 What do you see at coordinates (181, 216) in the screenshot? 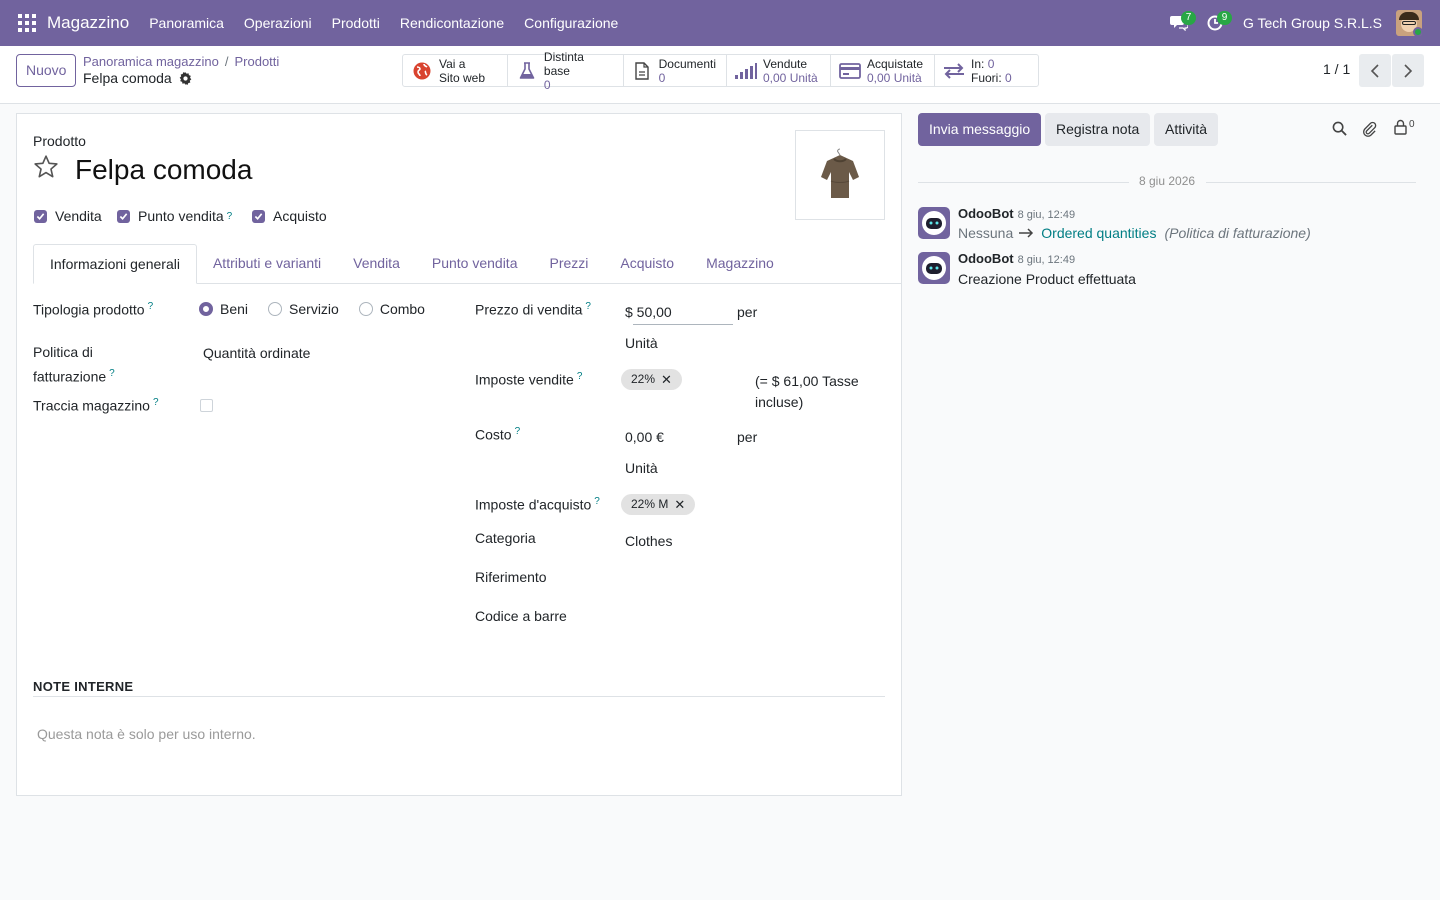
I see `pos-label: Punto vendita` at bounding box center [181, 216].